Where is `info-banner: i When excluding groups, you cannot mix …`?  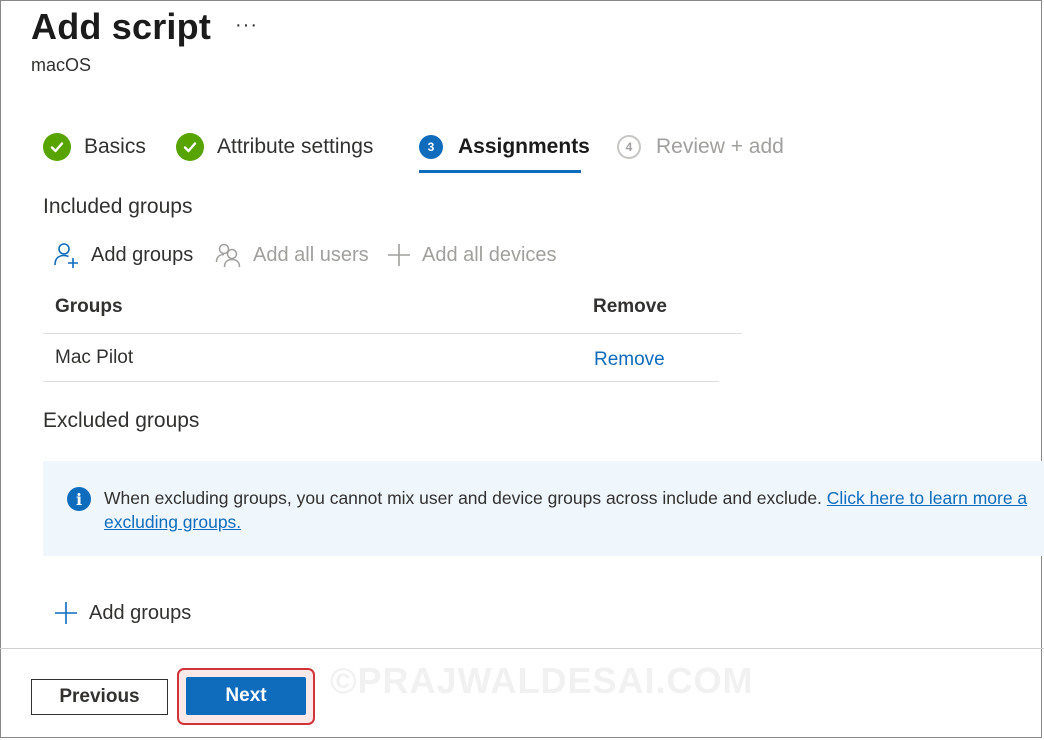 info-banner: i When excluding groups, you cannot mix … is located at coordinates (543, 508).